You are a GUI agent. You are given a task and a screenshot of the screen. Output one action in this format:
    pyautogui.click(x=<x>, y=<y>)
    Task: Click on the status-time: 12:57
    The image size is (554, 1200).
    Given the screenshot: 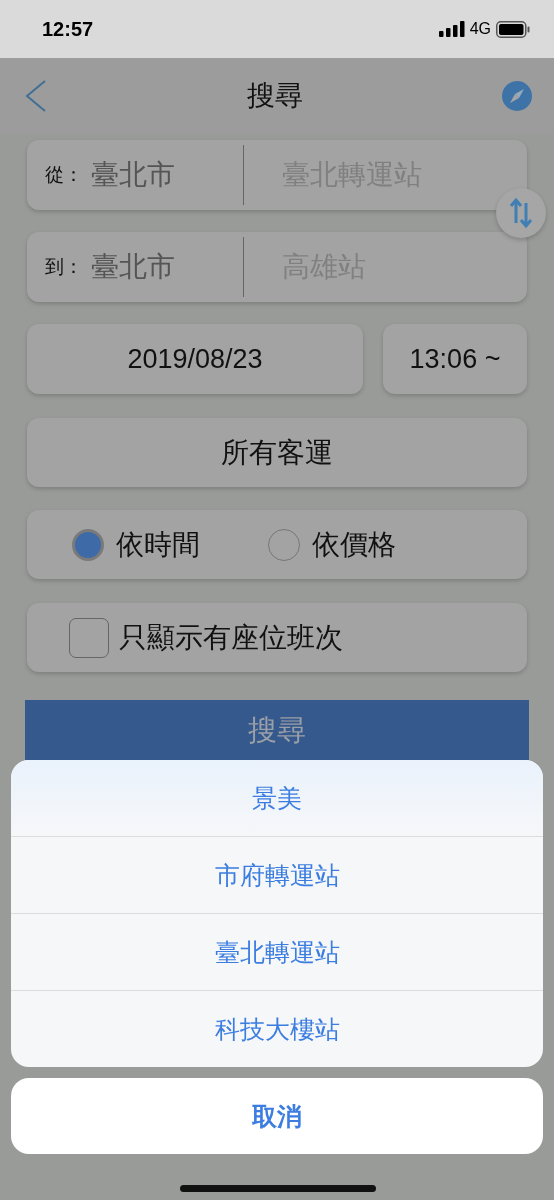 What is the action you would take?
    pyautogui.click(x=68, y=29)
    